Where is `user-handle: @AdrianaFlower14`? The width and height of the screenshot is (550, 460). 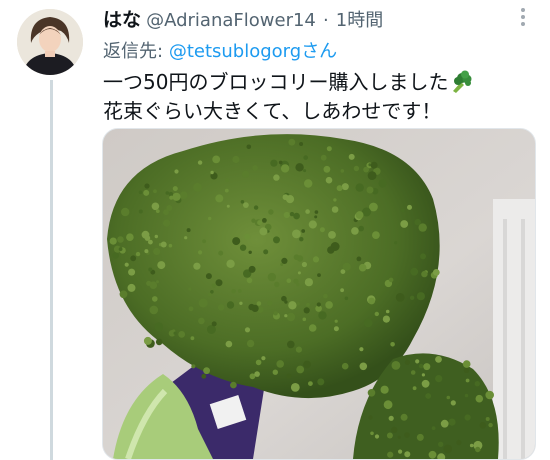
user-handle: @AdrianaFlower14 is located at coordinates (231, 20).